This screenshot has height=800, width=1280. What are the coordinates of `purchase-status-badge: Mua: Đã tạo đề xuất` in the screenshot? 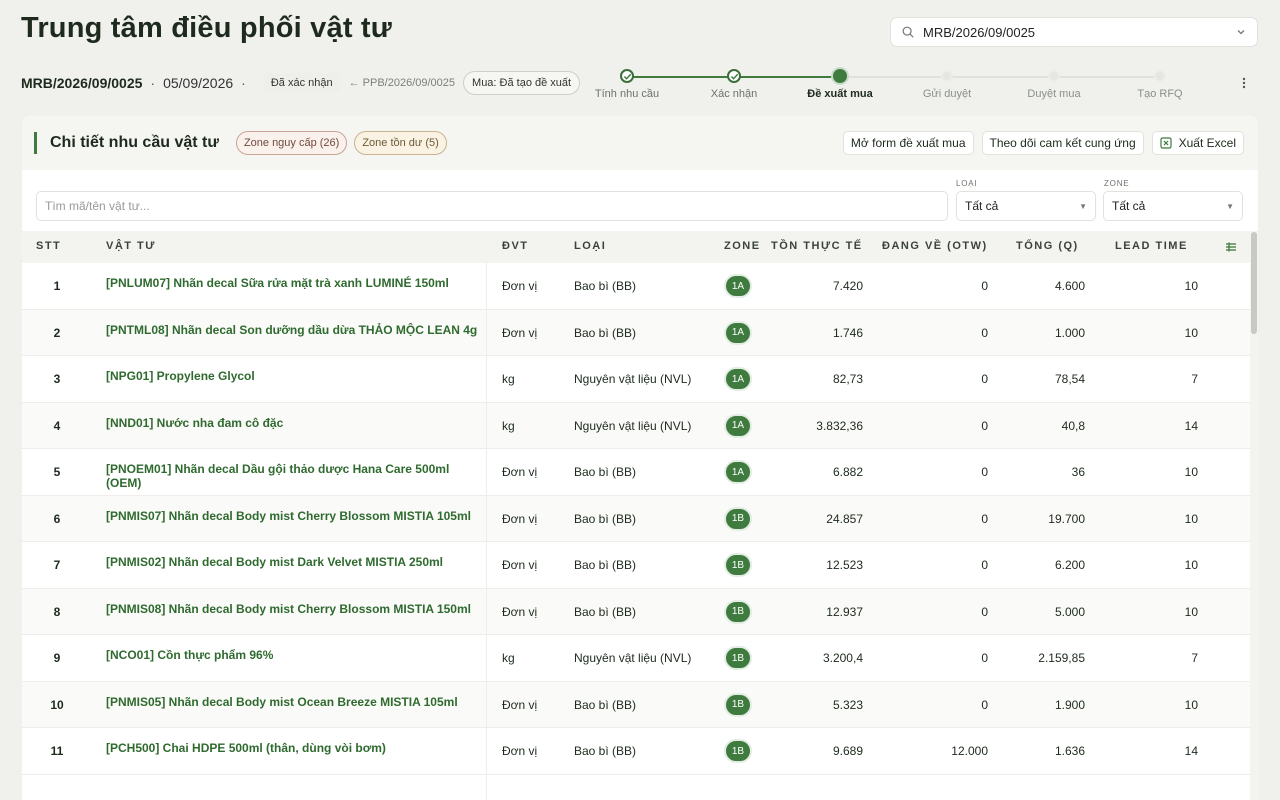 It's located at (522, 83).